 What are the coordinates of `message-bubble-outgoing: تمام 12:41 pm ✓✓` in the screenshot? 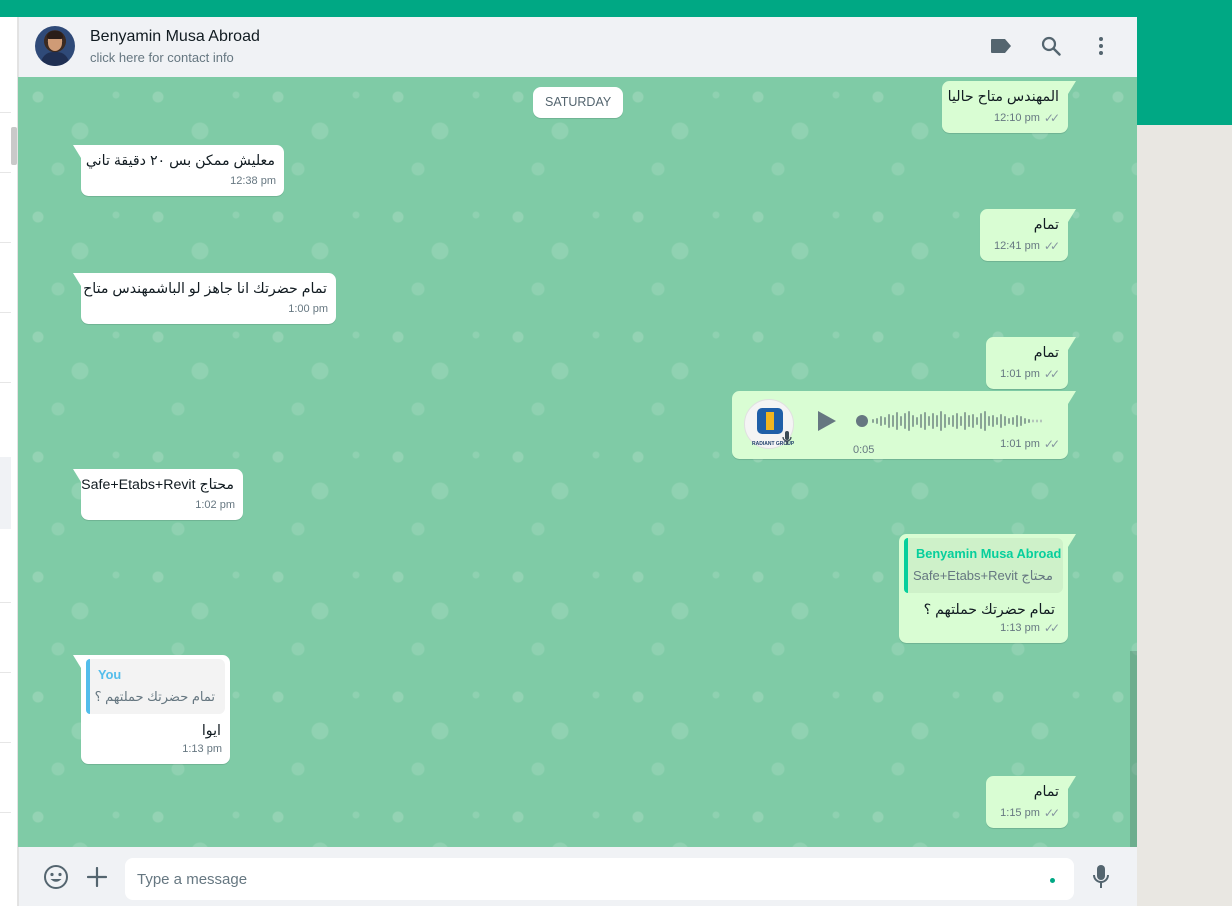 It's located at (1028, 235).